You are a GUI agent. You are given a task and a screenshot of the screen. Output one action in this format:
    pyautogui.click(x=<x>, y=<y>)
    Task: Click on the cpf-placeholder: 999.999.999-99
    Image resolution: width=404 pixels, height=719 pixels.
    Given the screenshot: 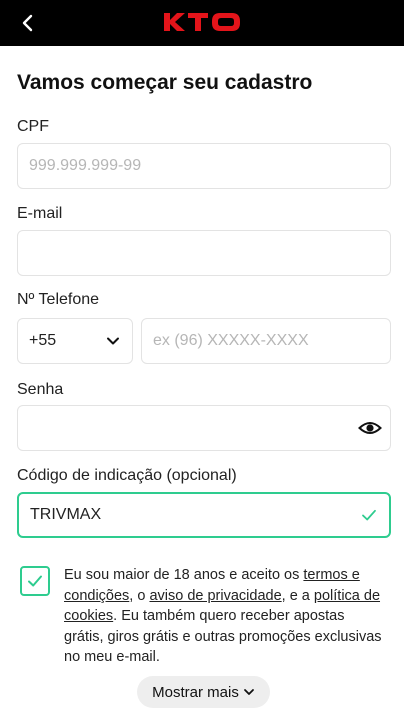 What is the action you would take?
    pyautogui.click(x=85, y=165)
    